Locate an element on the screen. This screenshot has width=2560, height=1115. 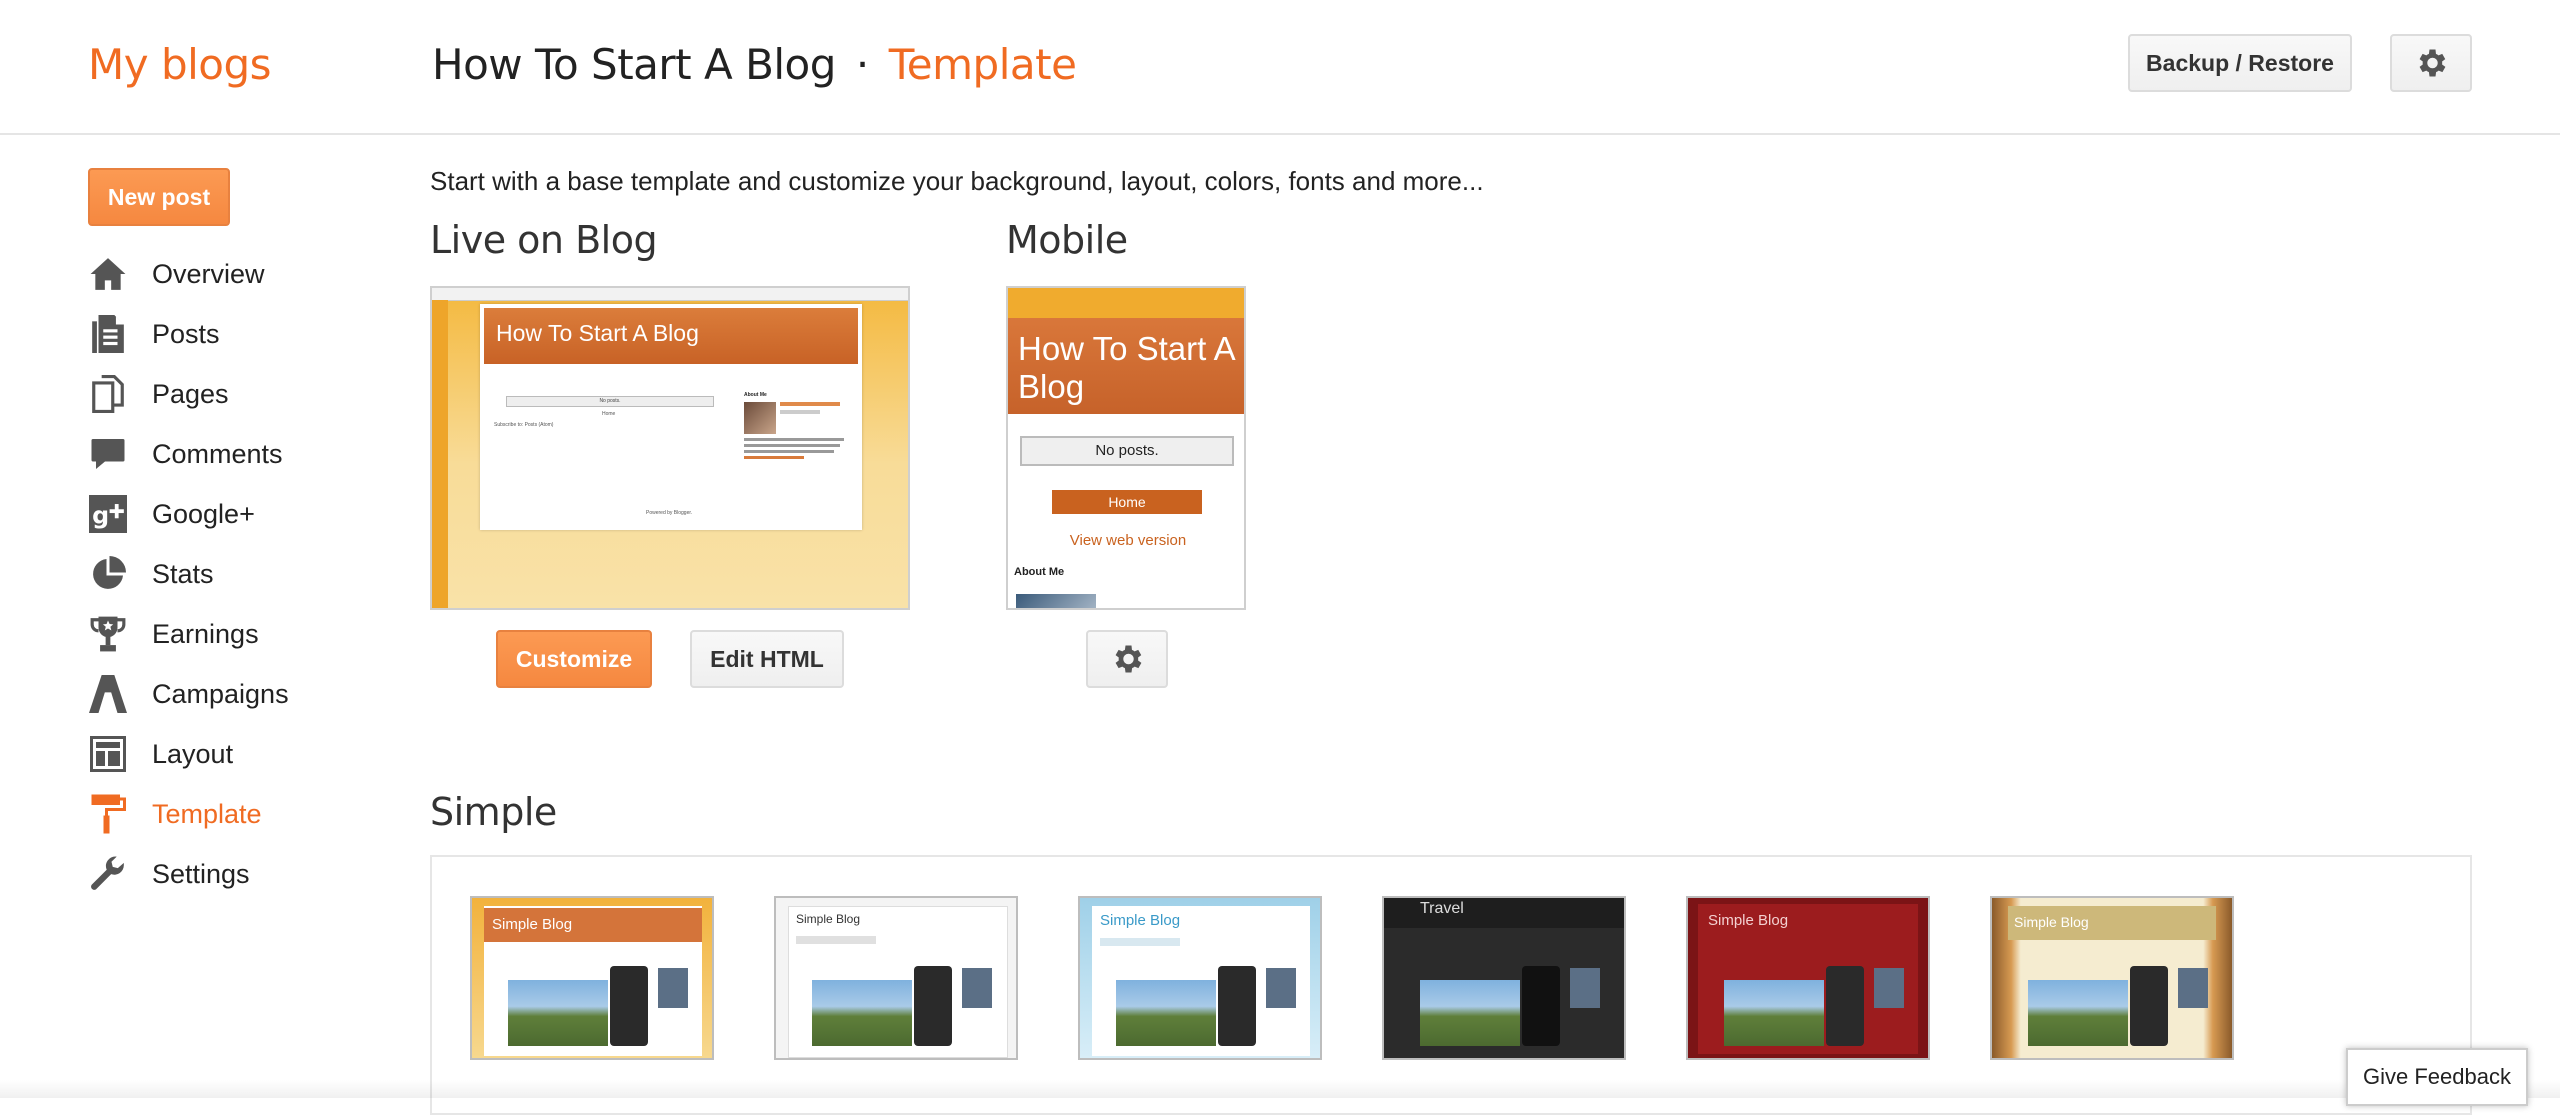
mobile-home-button: Home is located at coordinates (1127, 502).